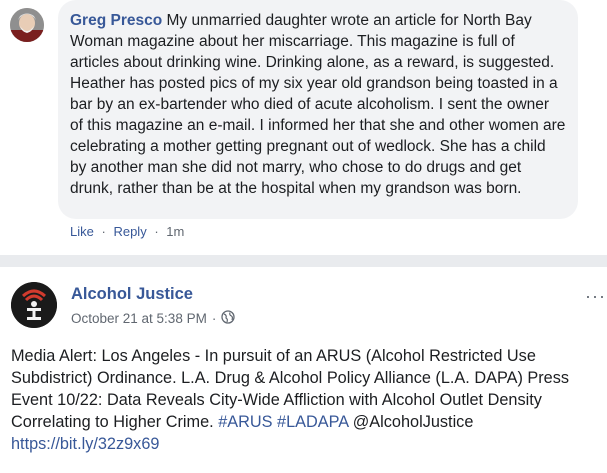 The width and height of the screenshot is (607, 473). Describe the element at coordinates (139, 318) in the screenshot. I see `post-timestamp: October 21 at 5:38 PM` at that location.